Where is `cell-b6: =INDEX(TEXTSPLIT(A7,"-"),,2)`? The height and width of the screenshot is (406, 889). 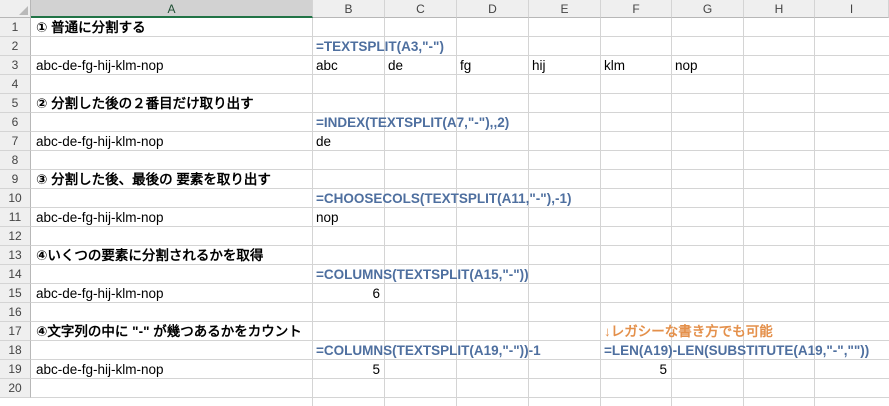 cell-b6: =INDEX(TEXTSPLIT(A7,"-"),,2) is located at coordinates (411, 122).